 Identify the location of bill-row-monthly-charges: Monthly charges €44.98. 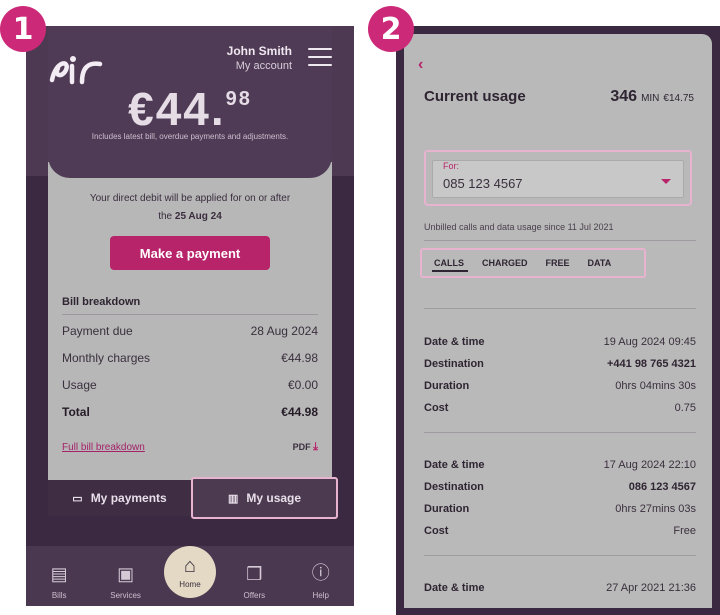
(190, 358).